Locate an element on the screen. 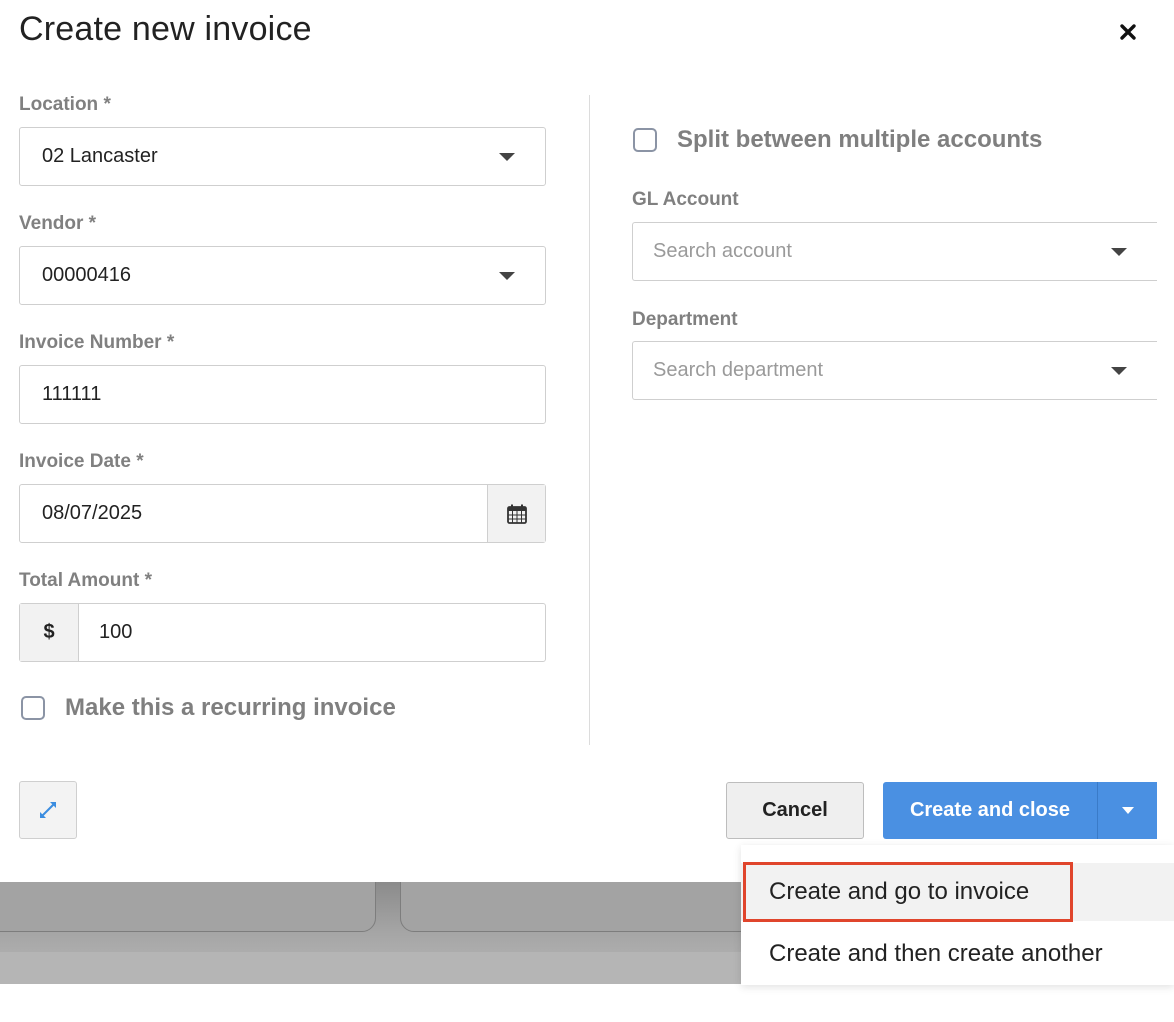  menu-item-create-and-go: Create and go to invoice is located at coordinates (957, 892).